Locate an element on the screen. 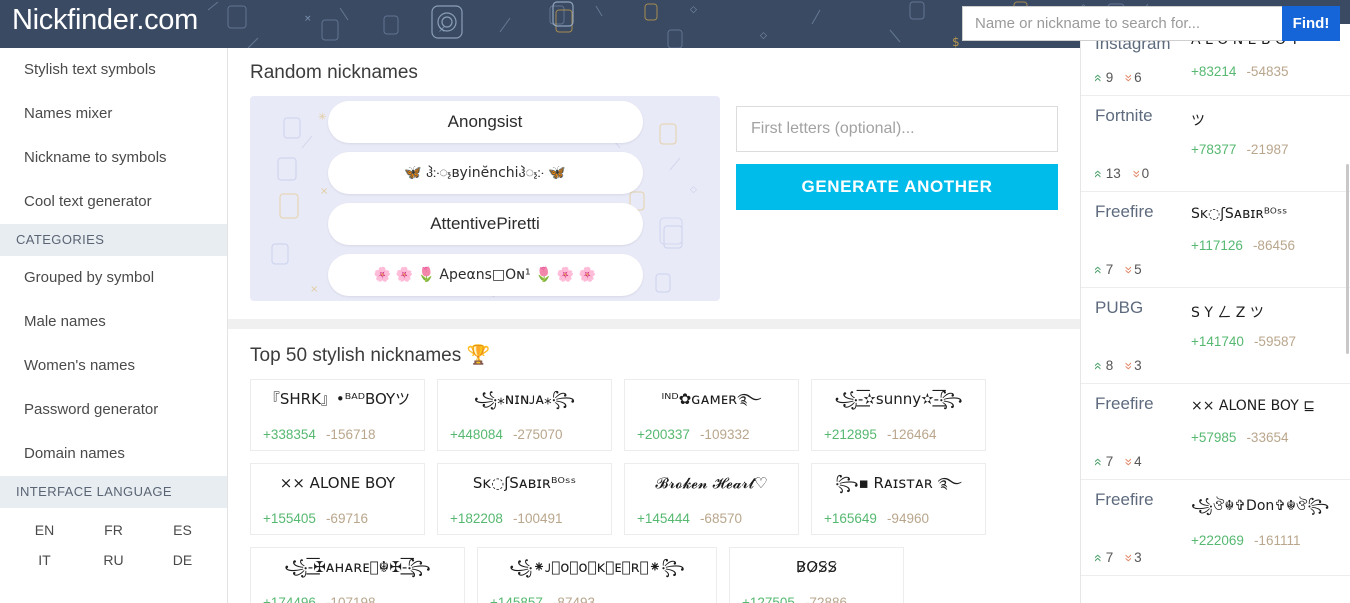 This screenshot has height=603, width=1350. upvote-count: +57985 is located at coordinates (1214, 437).